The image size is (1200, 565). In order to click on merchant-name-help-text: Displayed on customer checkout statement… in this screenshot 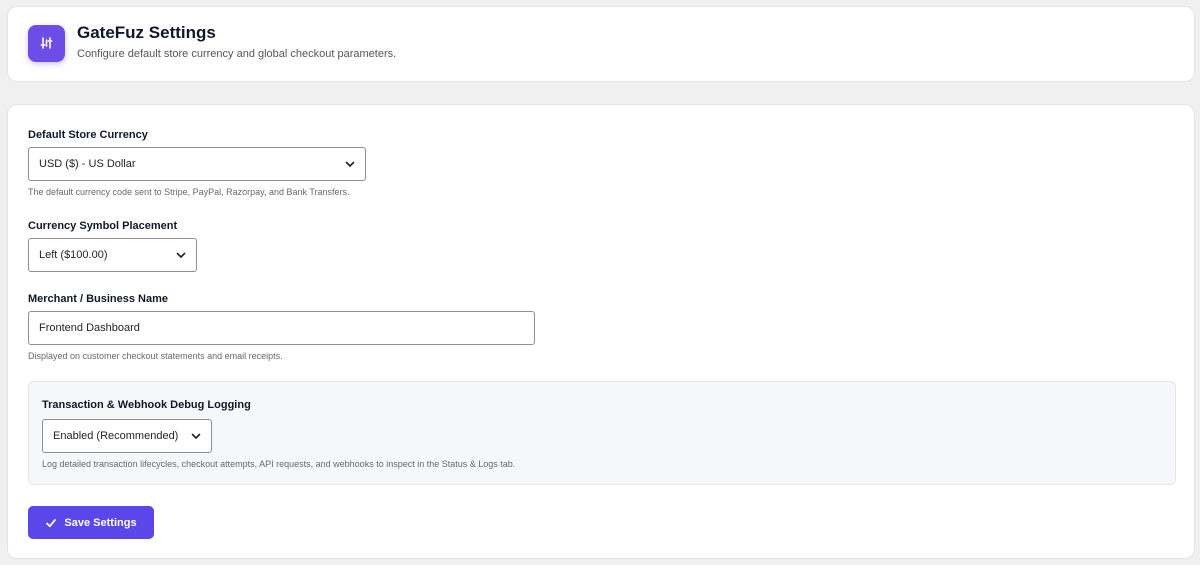, I will do `click(155, 356)`.